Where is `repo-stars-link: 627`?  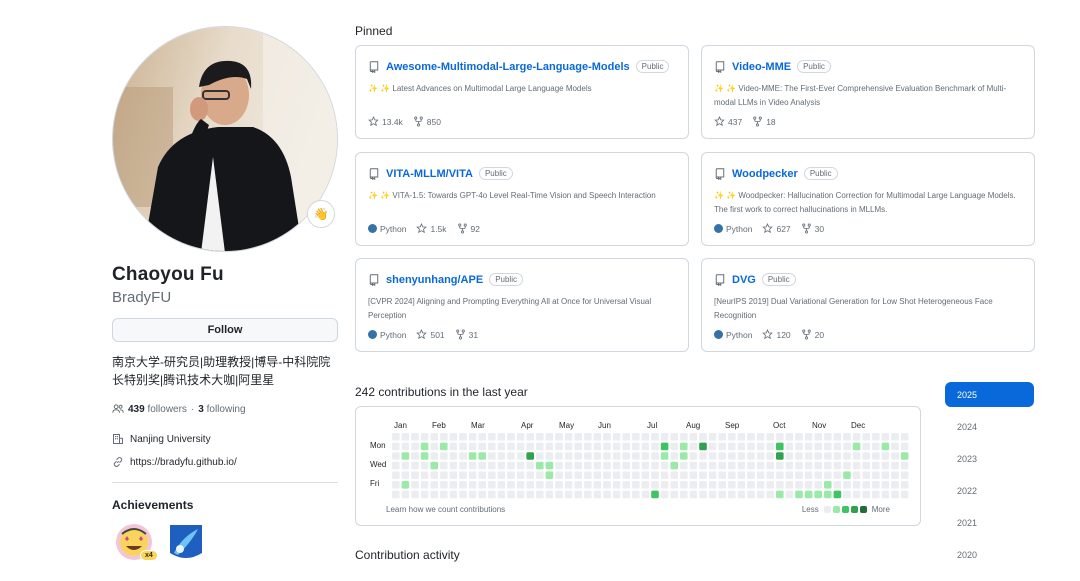
repo-stars-link: 627 is located at coordinates (776, 228).